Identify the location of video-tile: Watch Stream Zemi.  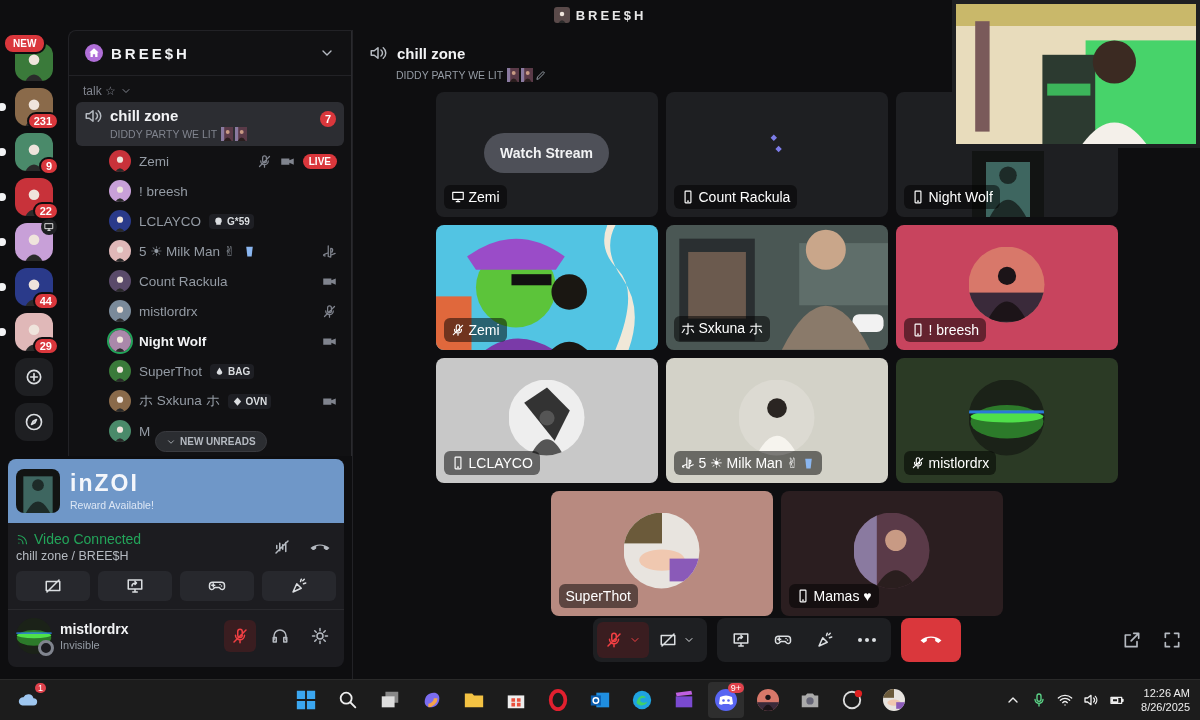
(546, 154).